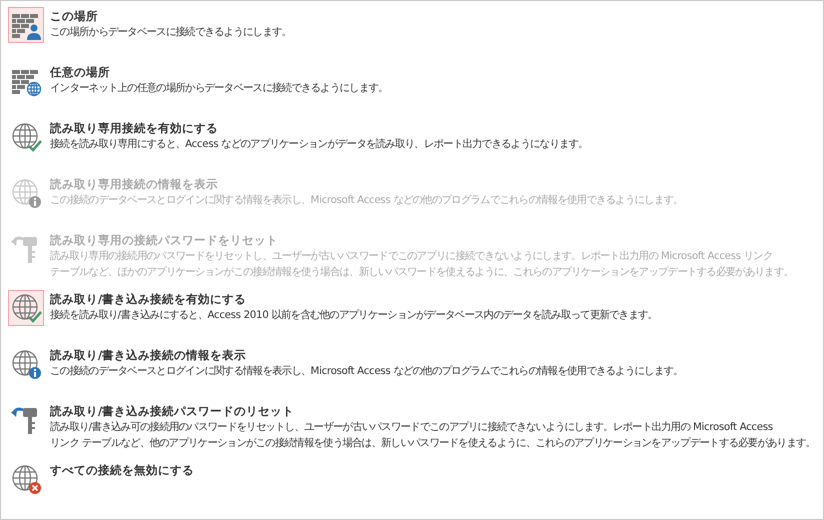 This screenshot has height=520, width=824. What do you see at coordinates (414, 86) in the screenshot?
I see `command-item: 任意の場所 インターネット上の任意の場所からデータベースに接続できるようにします。` at bounding box center [414, 86].